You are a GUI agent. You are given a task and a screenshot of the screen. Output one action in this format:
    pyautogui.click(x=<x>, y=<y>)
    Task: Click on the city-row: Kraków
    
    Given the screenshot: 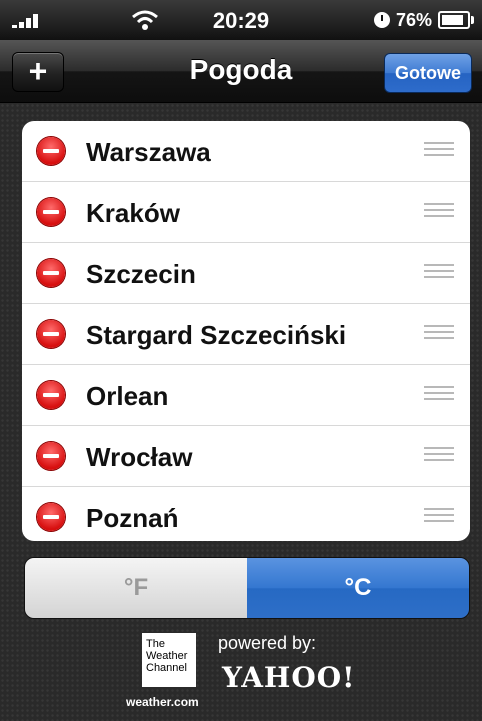 What is the action you would take?
    pyautogui.click(x=246, y=212)
    